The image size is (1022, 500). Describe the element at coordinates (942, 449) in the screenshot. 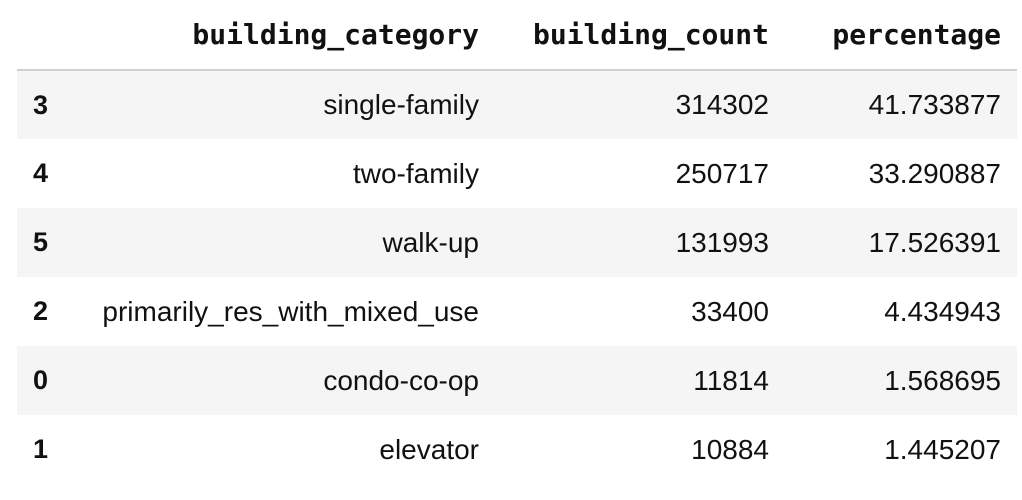

I see `cell-percentage: 1.445207` at that location.